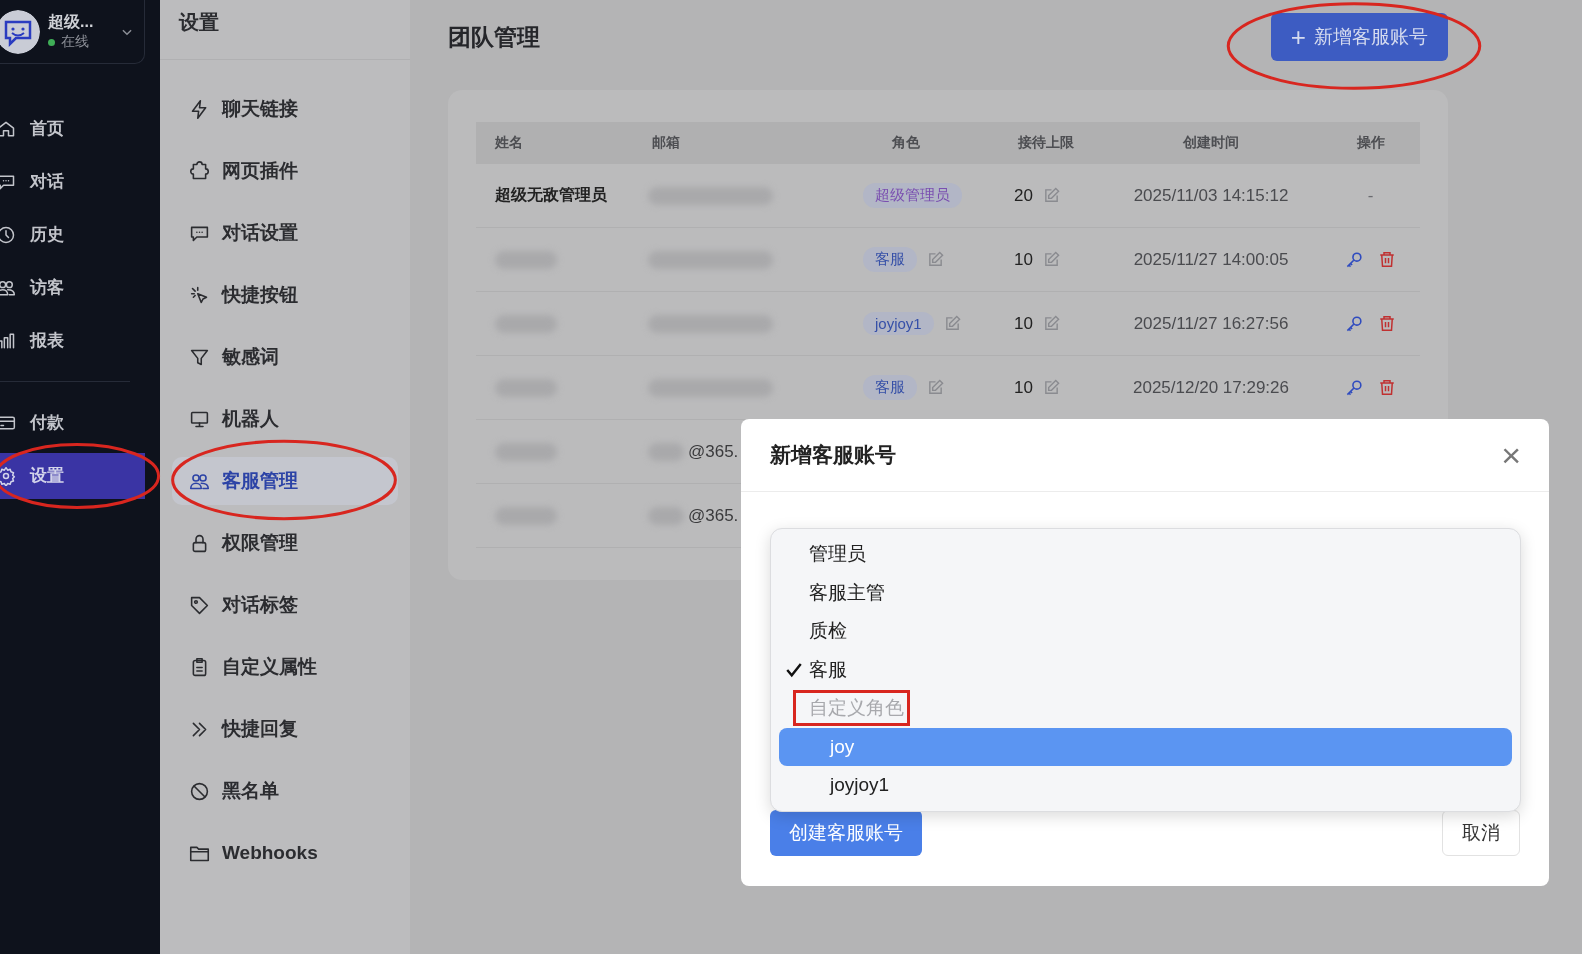  What do you see at coordinates (846, 833) in the screenshot?
I see `create-account-button: 创建客服账号` at bounding box center [846, 833].